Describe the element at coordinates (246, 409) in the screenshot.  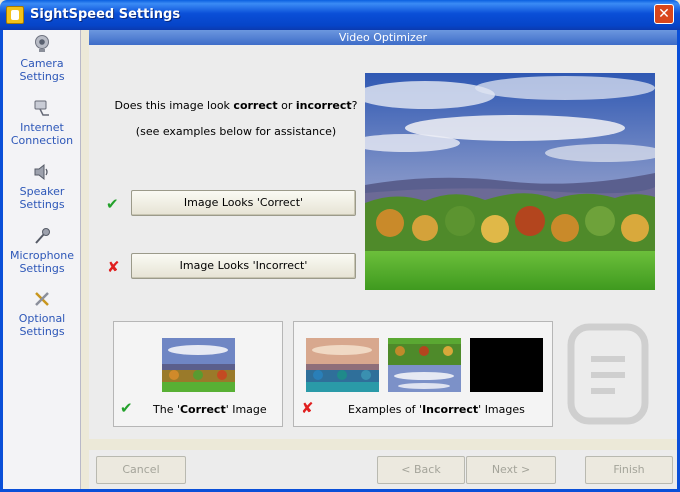
I see `caption-suffix: ' Image` at that location.